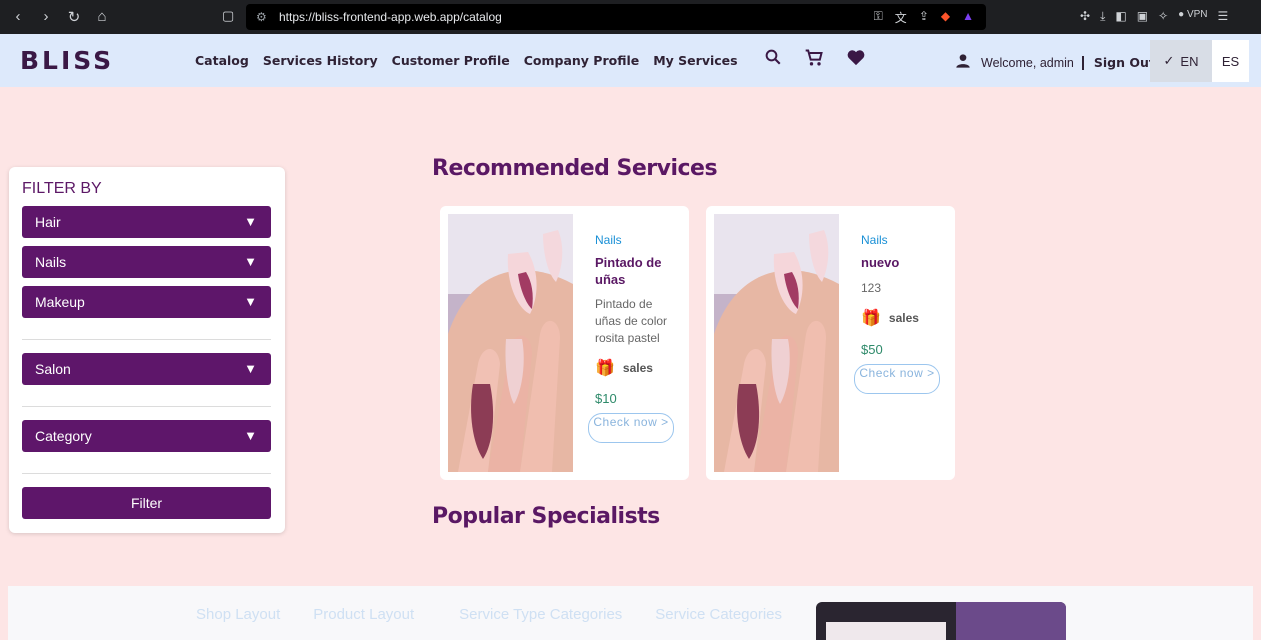 This screenshot has height=640, width=1261. Describe the element at coordinates (1197, 14) in the screenshot. I see `vpn-label: VPN` at that location.